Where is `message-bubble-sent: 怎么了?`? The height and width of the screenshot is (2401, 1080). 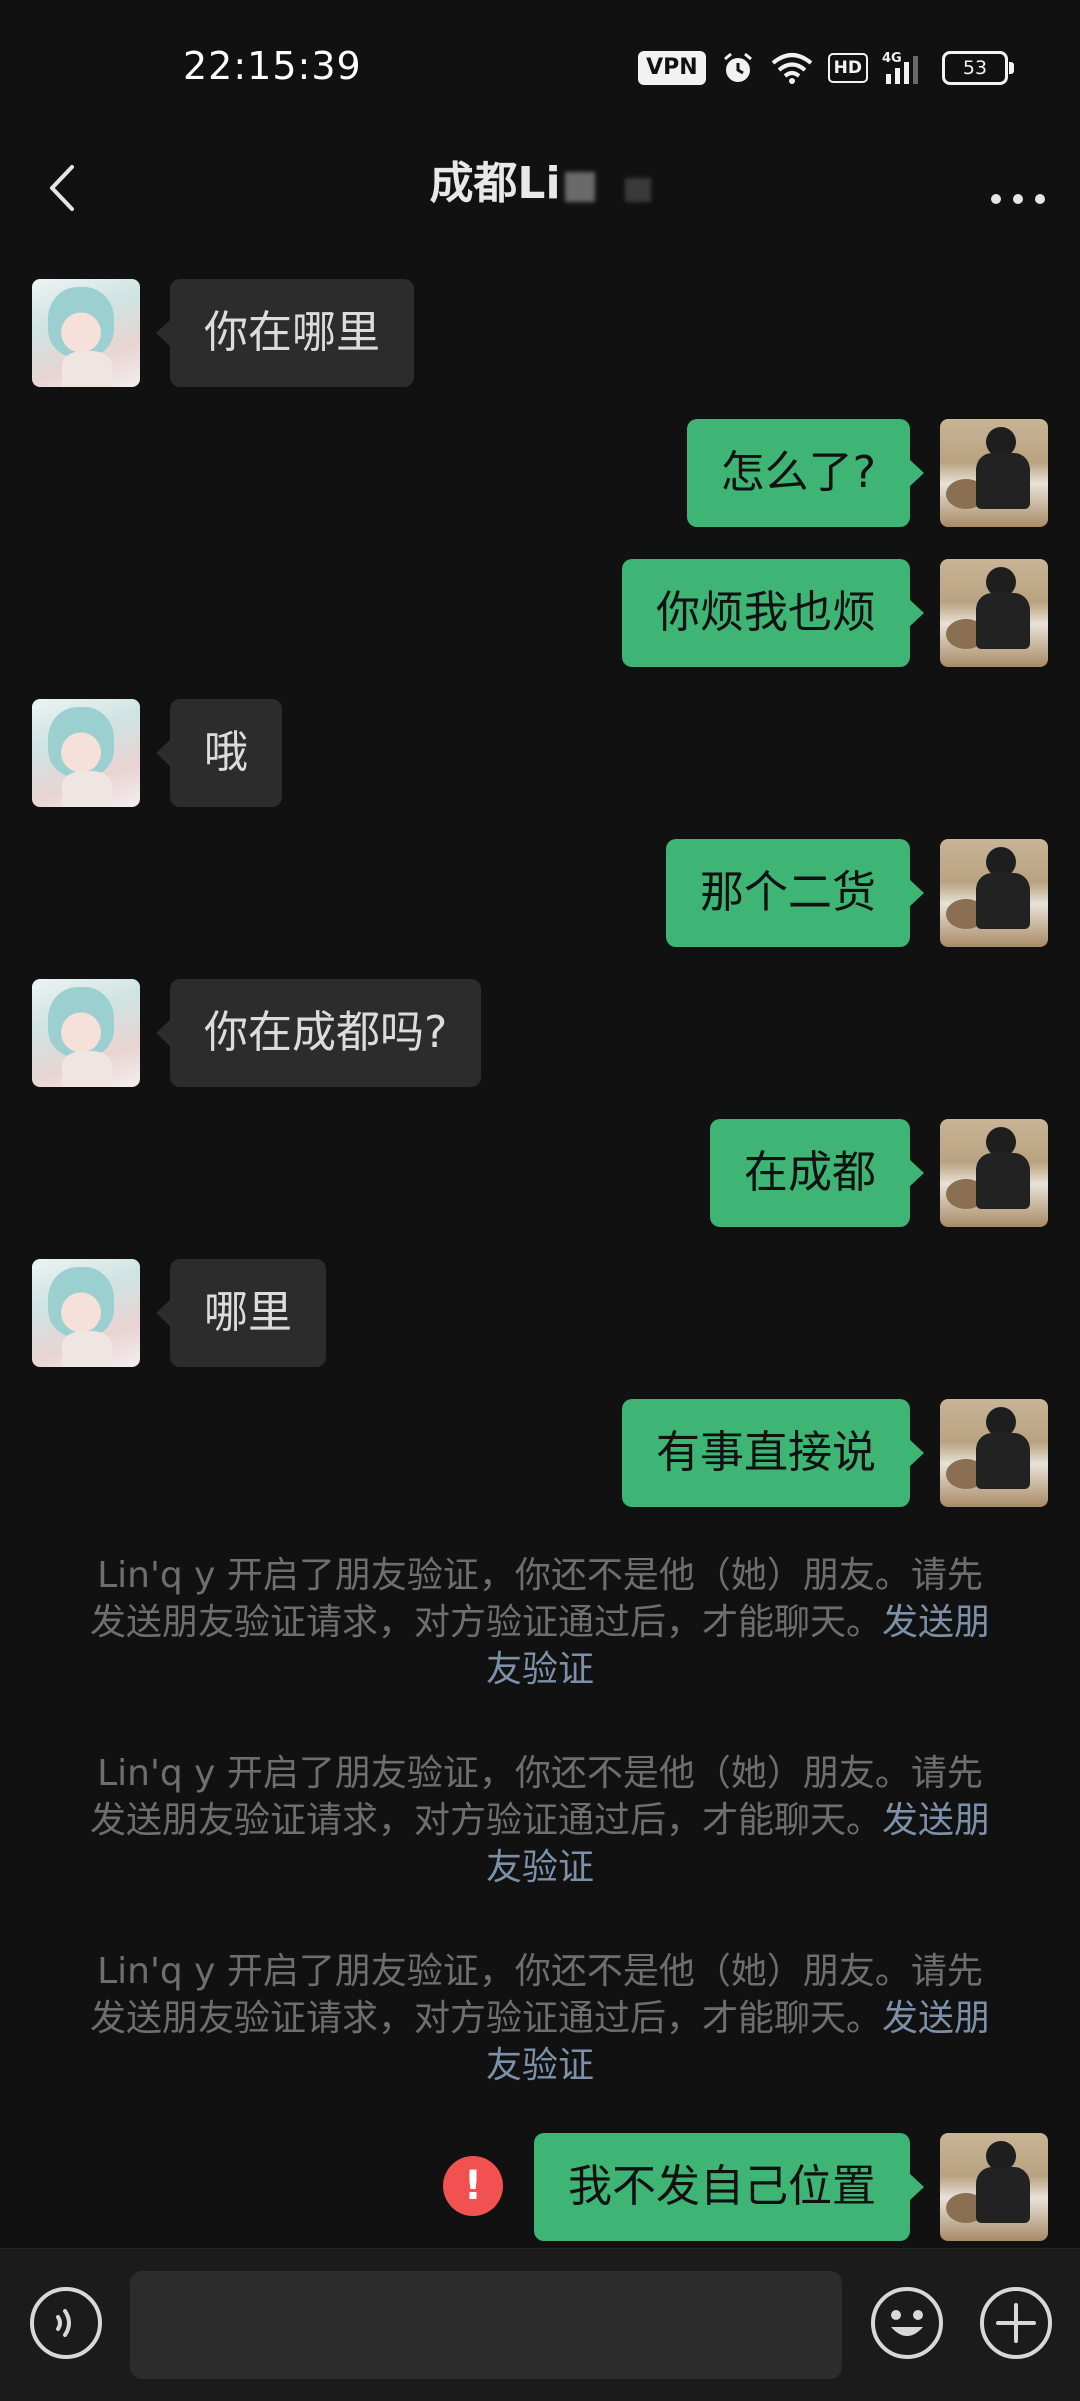 message-bubble-sent: 怎么了? is located at coordinates (805, 473).